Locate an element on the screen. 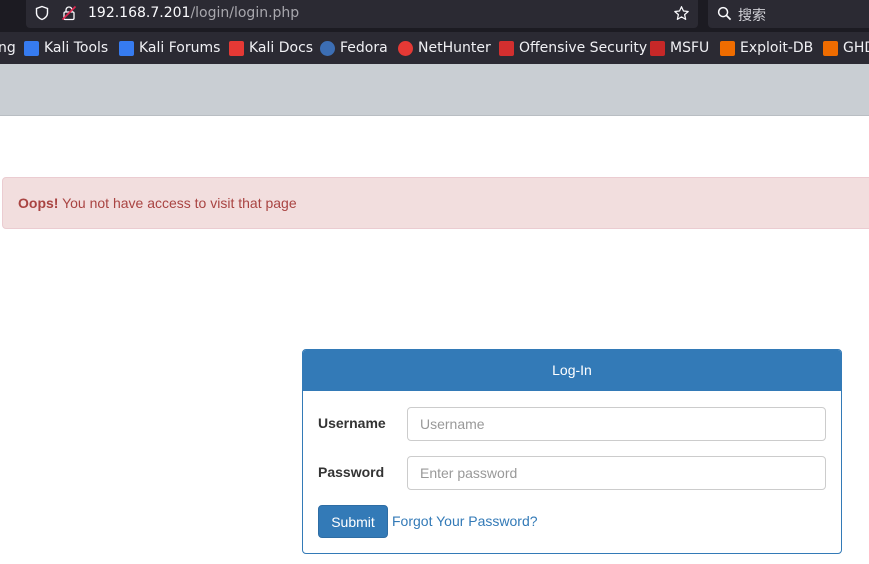 The image size is (869, 564). browser-toolbar: 192.168.7.201/login/login.php 搜索 is located at coordinates (434, 16).